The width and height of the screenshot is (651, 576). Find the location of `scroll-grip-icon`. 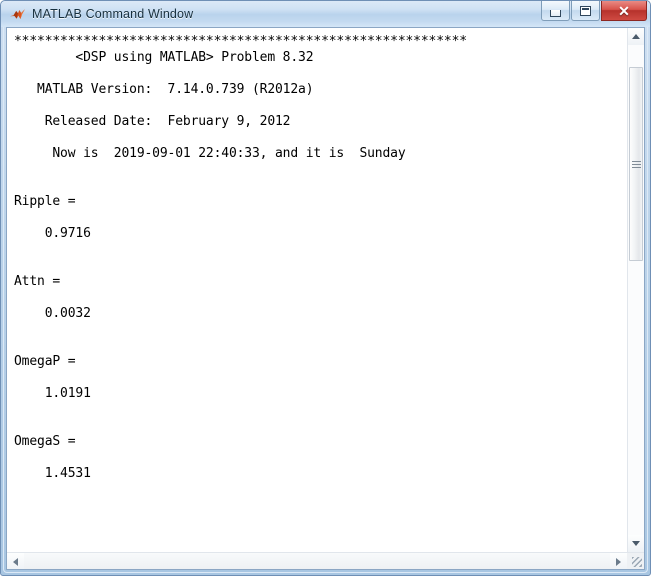

scroll-grip-icon is located at coordinates (636, 164).